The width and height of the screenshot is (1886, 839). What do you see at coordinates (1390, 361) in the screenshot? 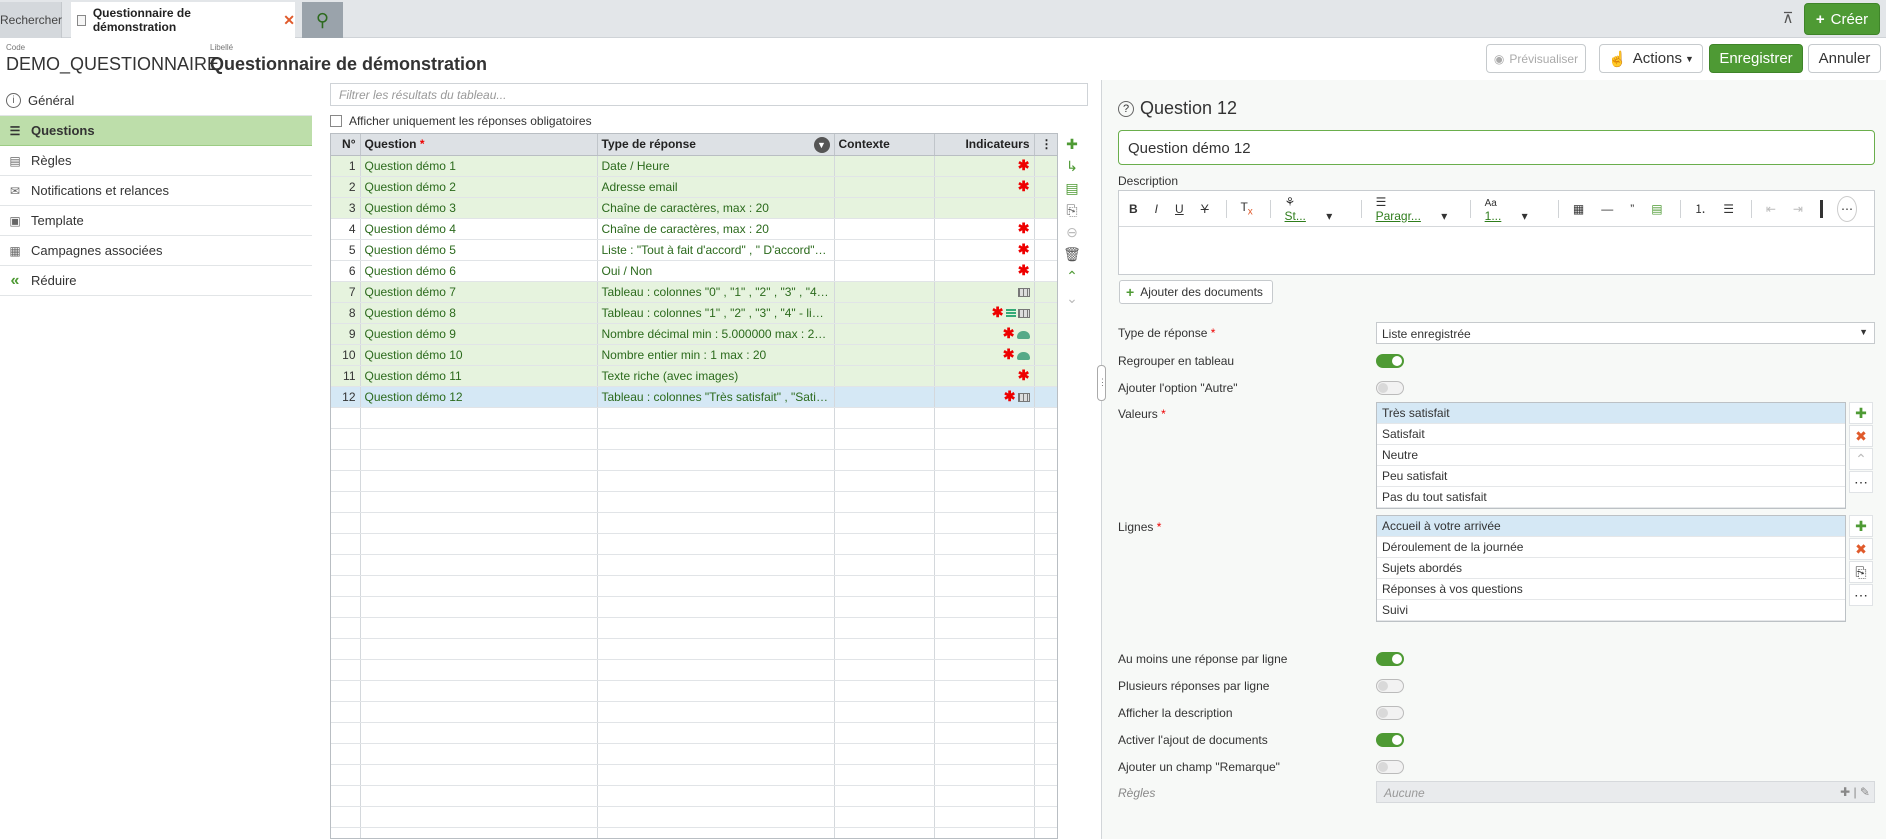
I see `group-table-toggle` at bounding box center [1390, 361].